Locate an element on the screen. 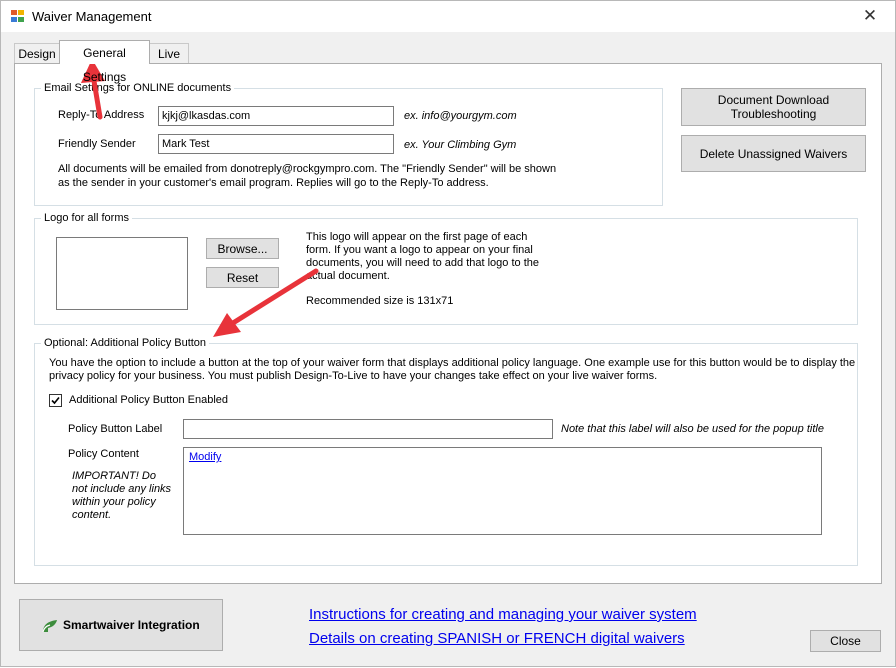 The width and height of the screenshot is (896, 668). logo-desc-line-4: actual document. is located at coordinates (348, 276).